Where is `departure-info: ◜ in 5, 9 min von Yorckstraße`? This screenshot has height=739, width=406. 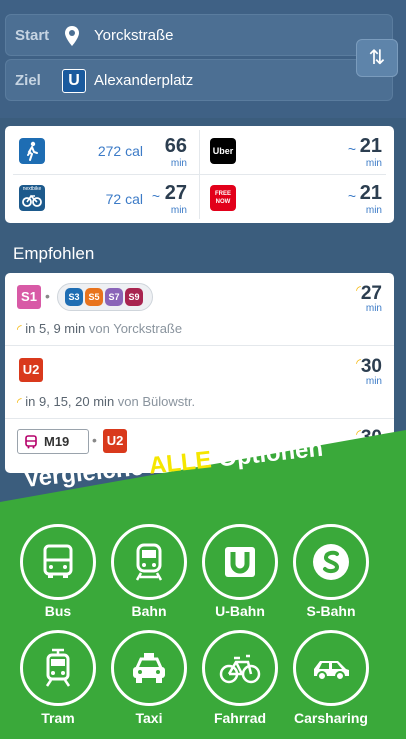
departure-info: ◜ in 5, 9 min von Yorckstraße is located at coordinates (100, 328).